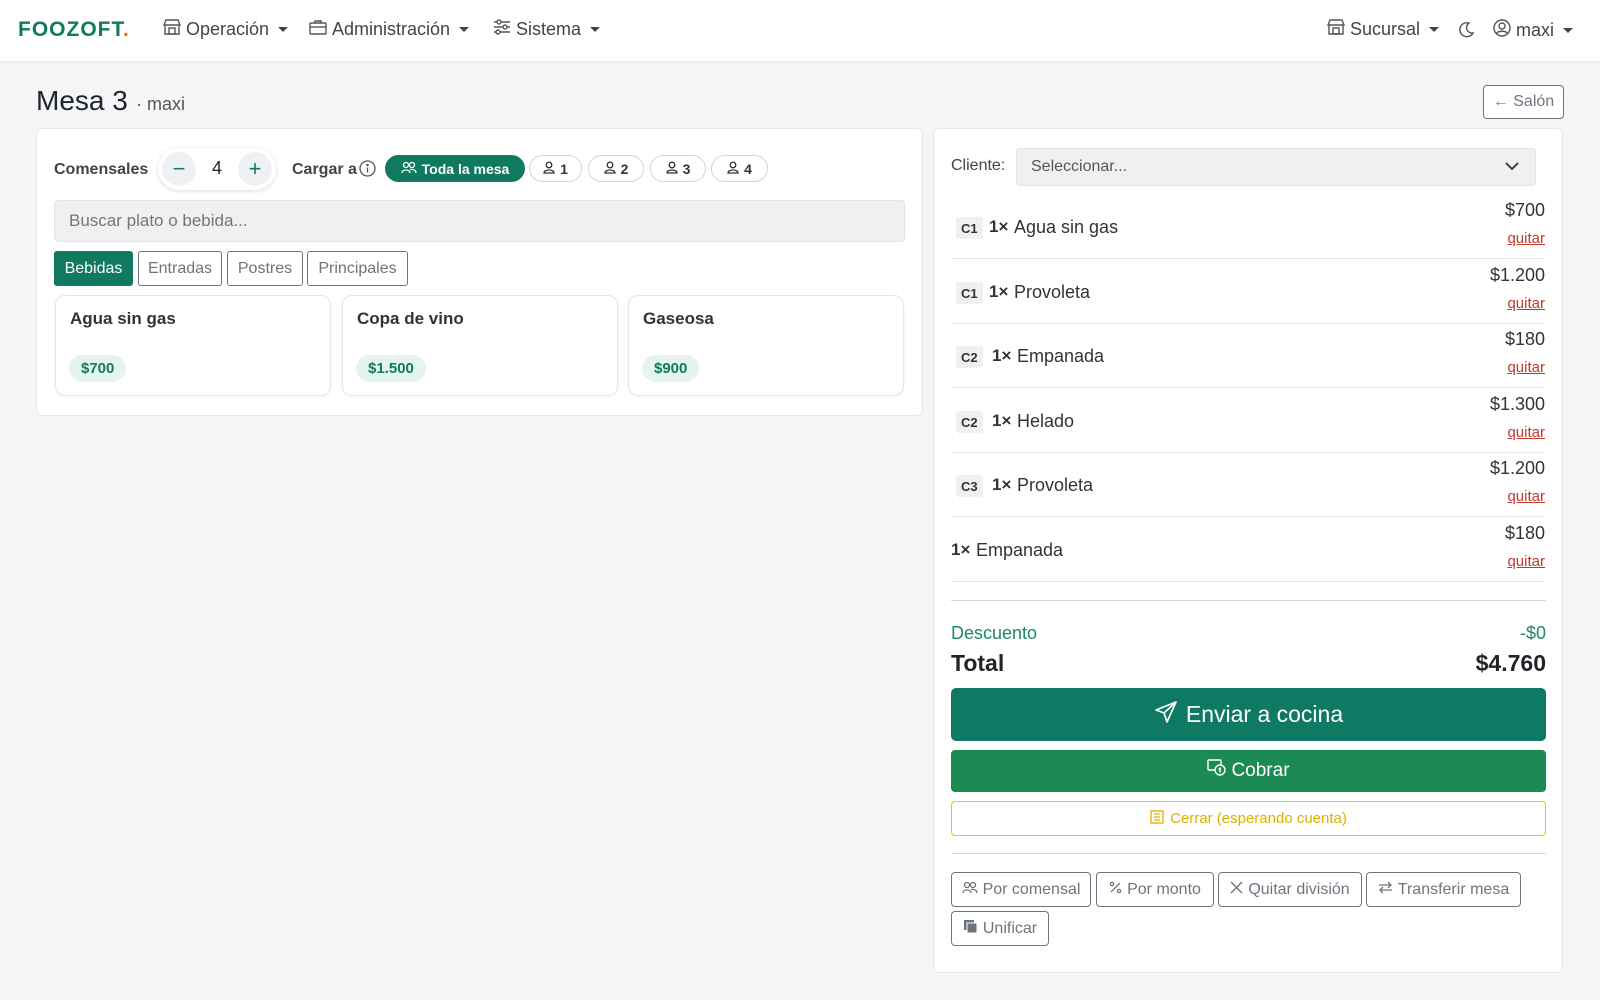 This screenshot has width=1600, height=1000. Describe the element at coordinates (357, 268) in the screenshot. I see `category-principales: Principales` at that location.